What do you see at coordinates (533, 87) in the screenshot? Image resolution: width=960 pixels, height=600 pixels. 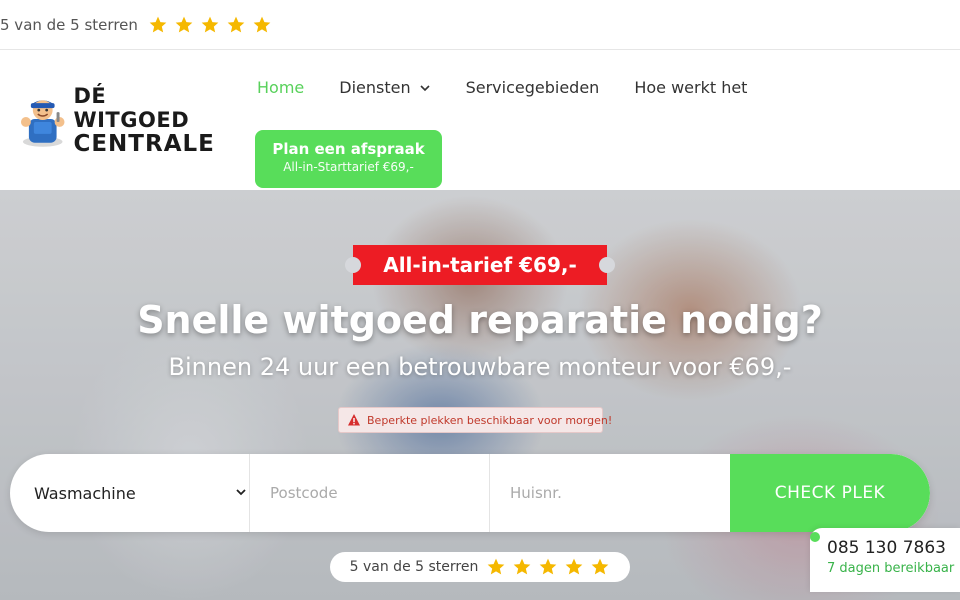 I see `nav-item-servicegebieden: Servicegebieden` at bounding box center [533, 87].